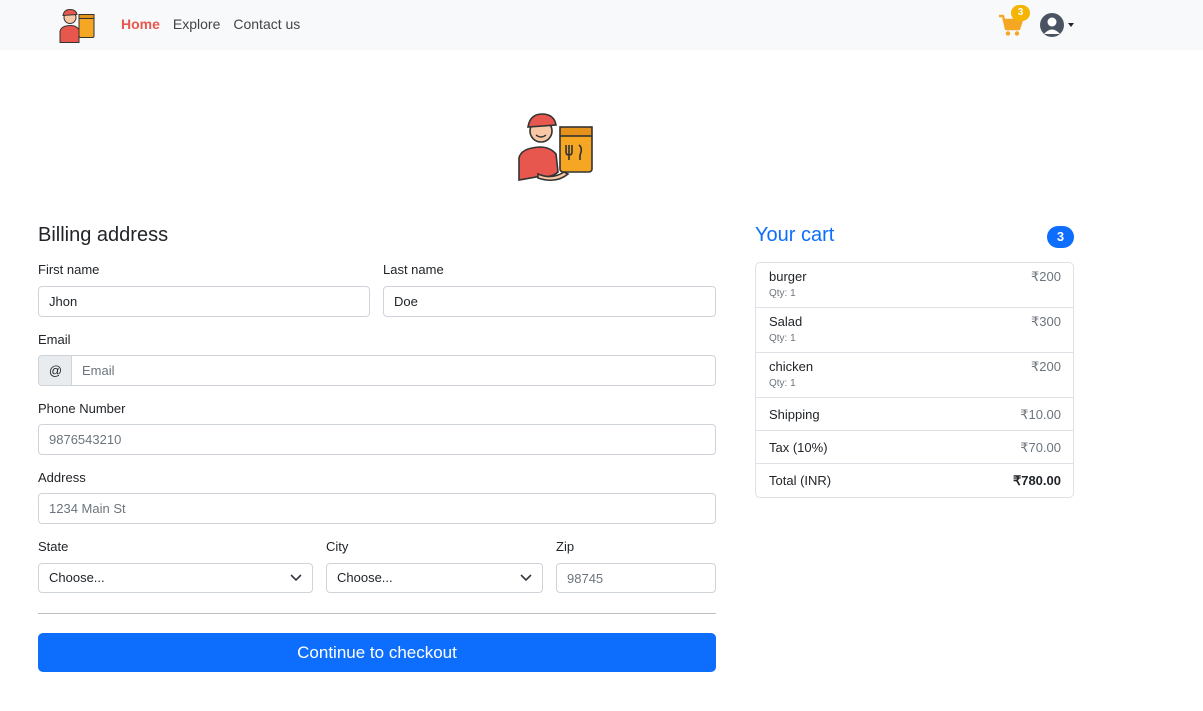  Describe the element at coordinates (636, 578) in the screenshot. I see `zip-input` at that location.